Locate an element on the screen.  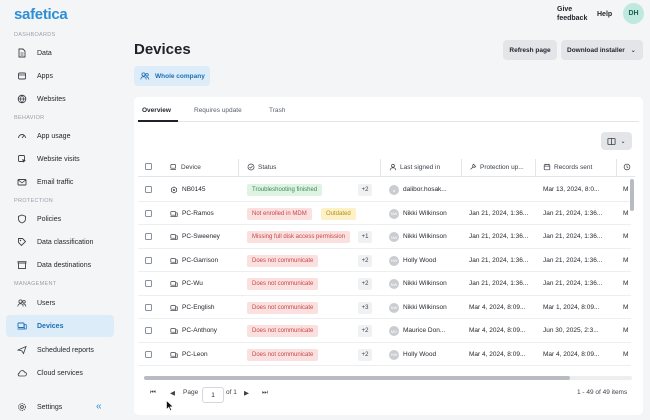
collapse-sidebar-icon: « is located at coordinates (99, 406).